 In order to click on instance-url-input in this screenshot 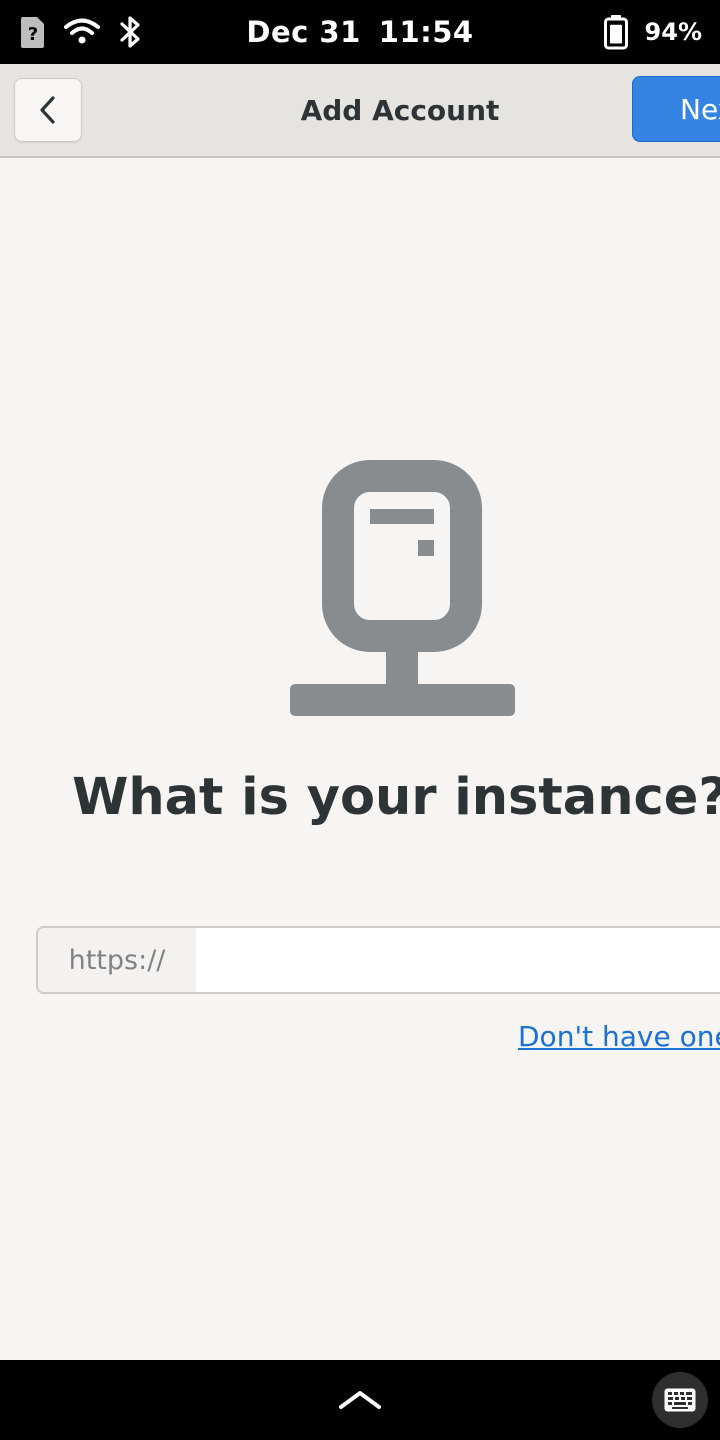, I will do `click(458, 960)`.